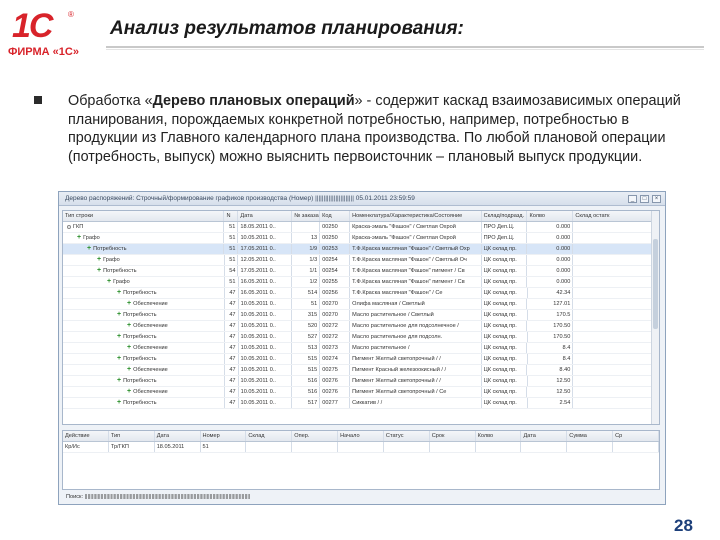 The width and height of the screenshot is (720, 540). Describe the element at coordinates (361, 447) in the screenshot. I see `details-table-row: Кр/Ис Тр/ГКП 18.05.2011 51` at that location.